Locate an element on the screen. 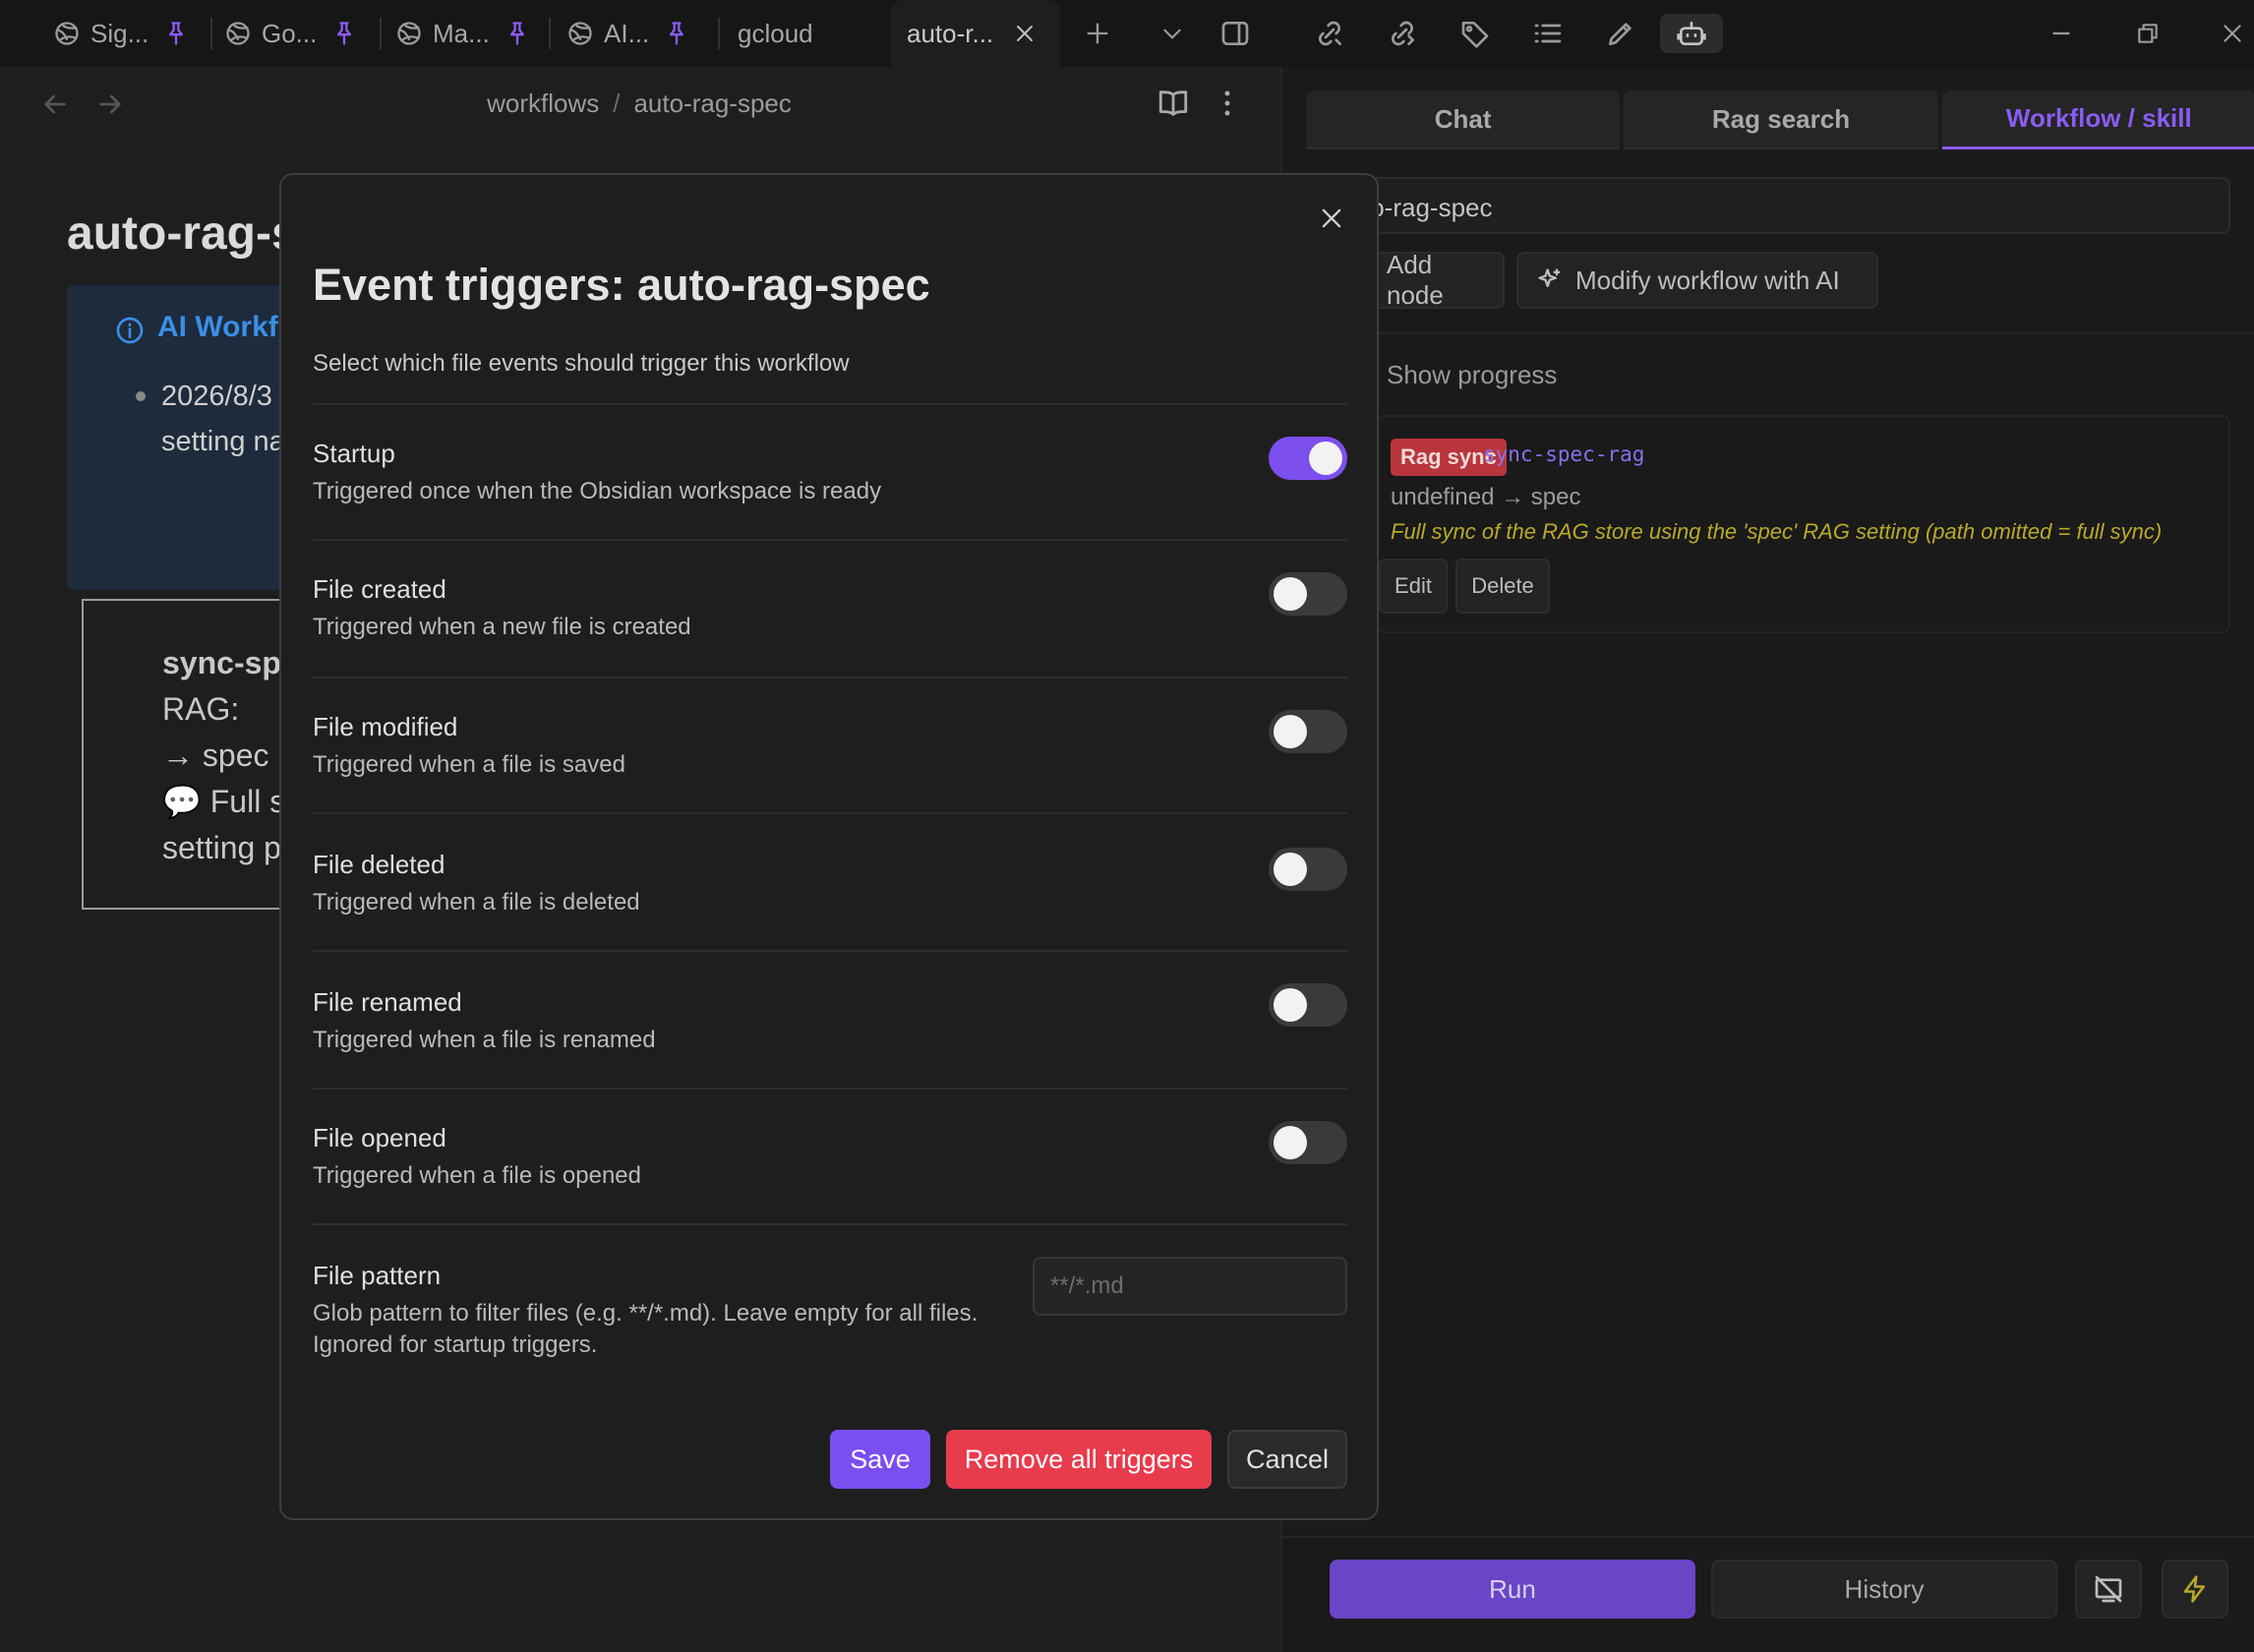  save-button: Save is located at coordinates (880, 1459).